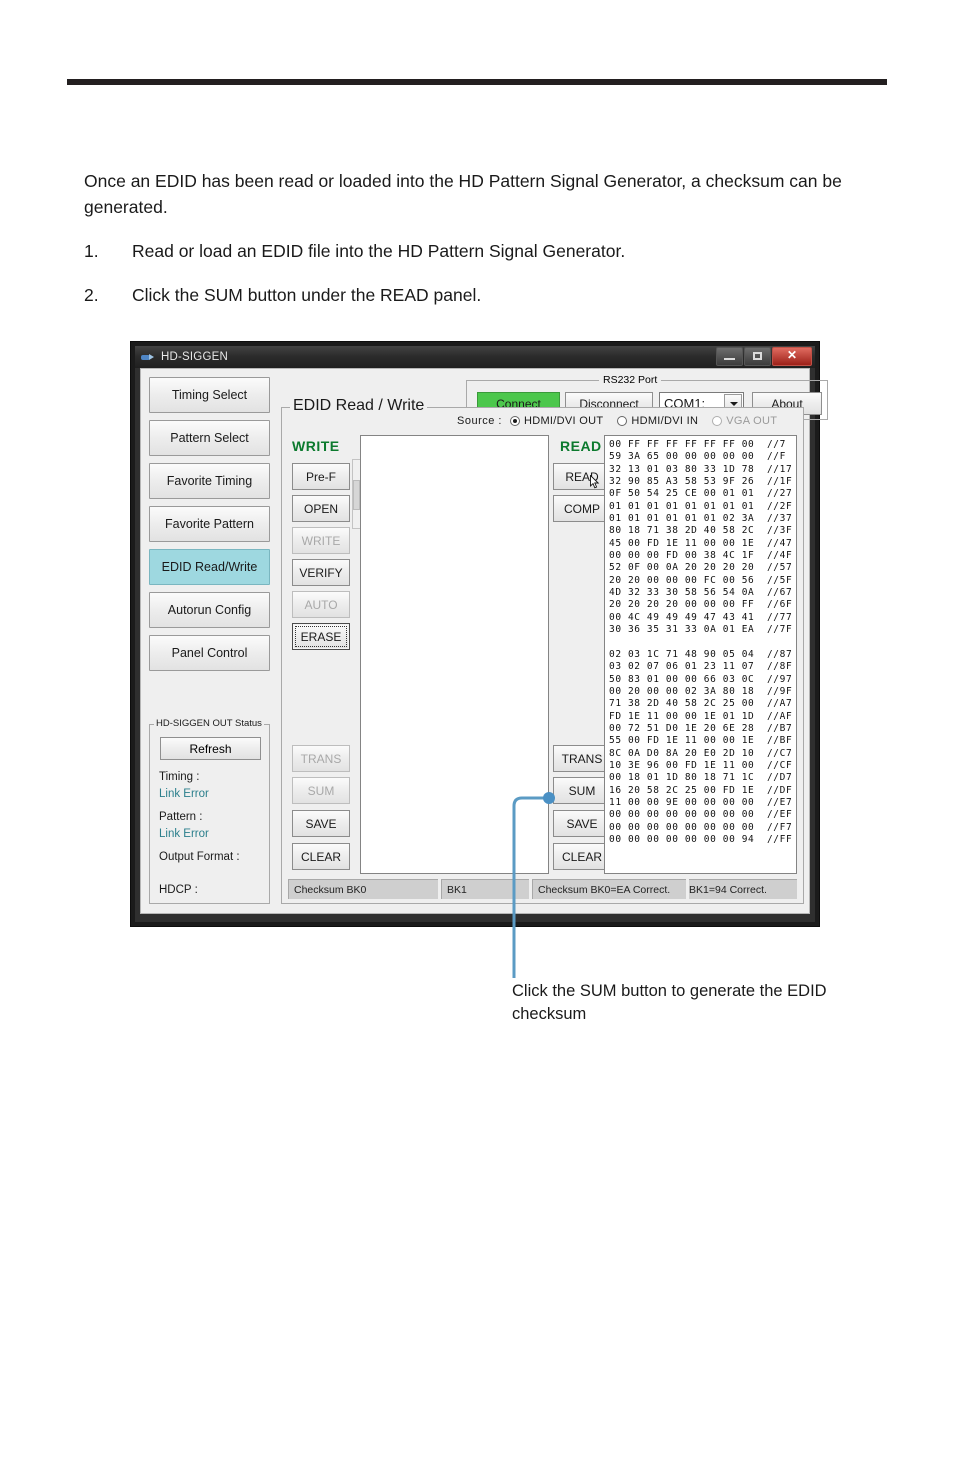 The image size is (954, 1475). What do you see at coordinates (209, 567) in the screenshot?
I see `sidebar-item-edid-read-write: EDID Read/Write` at bounding box center [209, 567].